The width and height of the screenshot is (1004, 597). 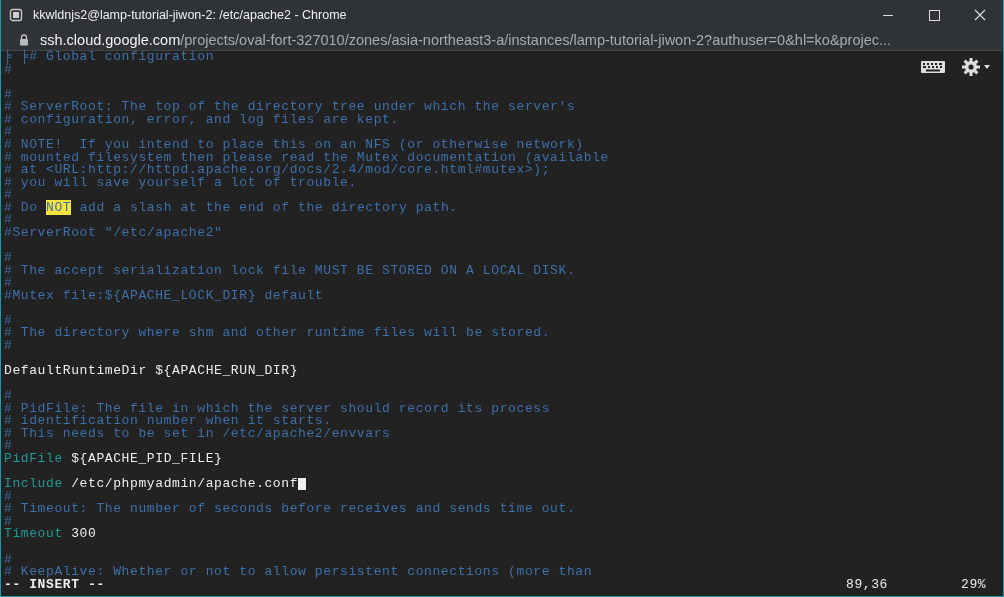 What do you see at coordinates (290, 107) in the screenshot?
I see `code-comment: # ServerRoot: The top of the directory tree under which the server's` at bounding box center [290, 107].